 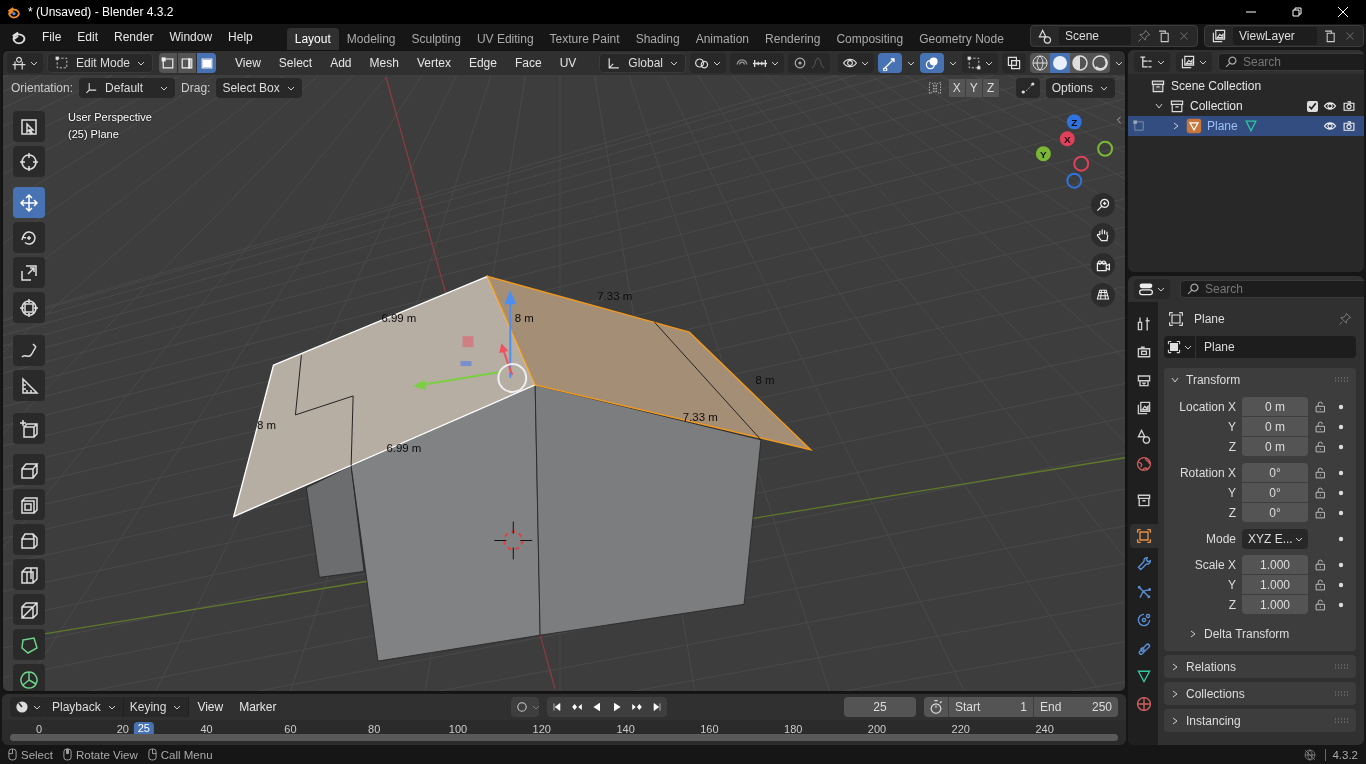 I want to click on workspace-tab: Layout, so click(x=312, y=39).